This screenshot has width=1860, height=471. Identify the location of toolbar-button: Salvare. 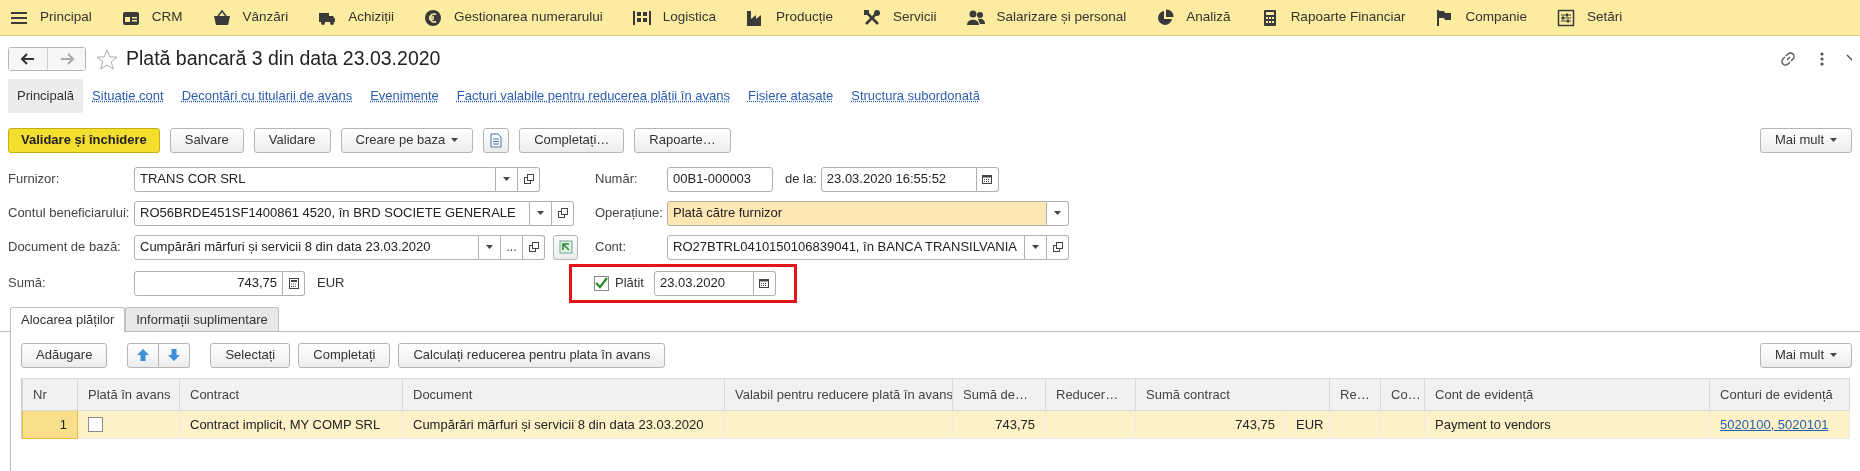
(206, 140).